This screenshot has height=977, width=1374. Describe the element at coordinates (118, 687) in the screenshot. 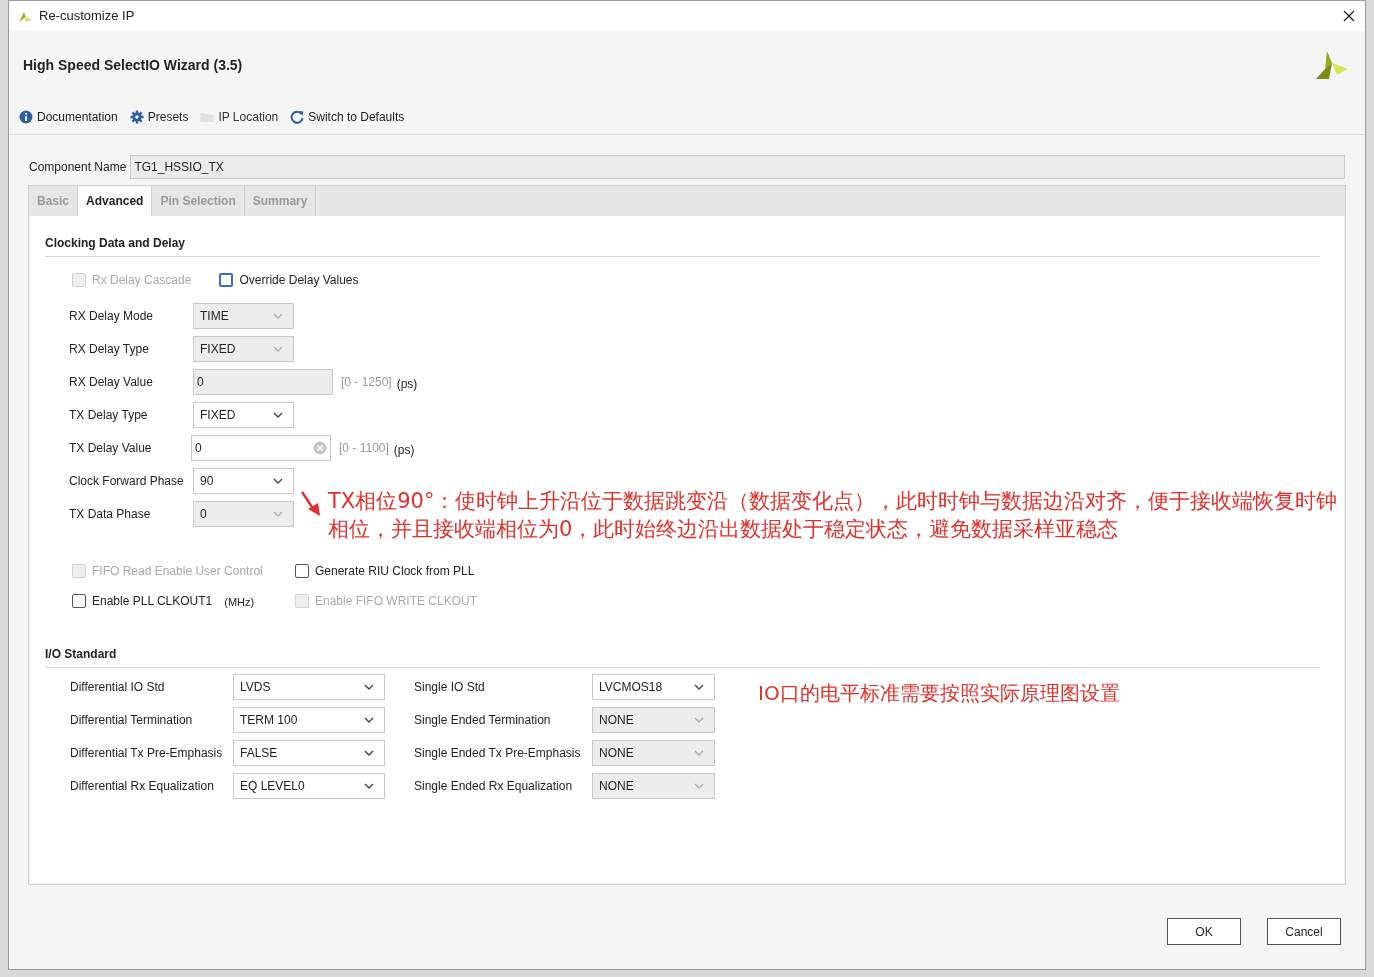

I see `field-label: Differential IO Std` at that location.